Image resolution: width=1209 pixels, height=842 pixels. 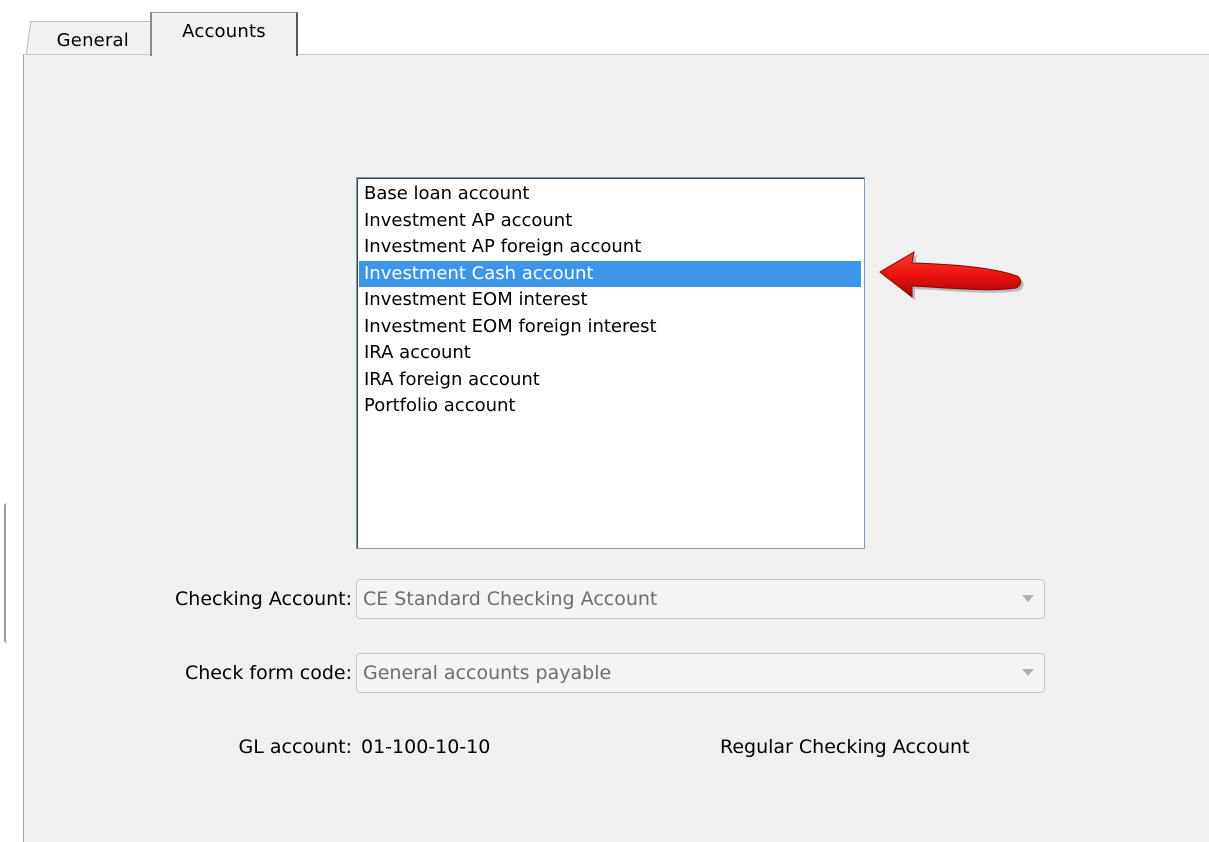 I want to click on gl-account-description: Regular Checking Account, so click(x=845, y=747).